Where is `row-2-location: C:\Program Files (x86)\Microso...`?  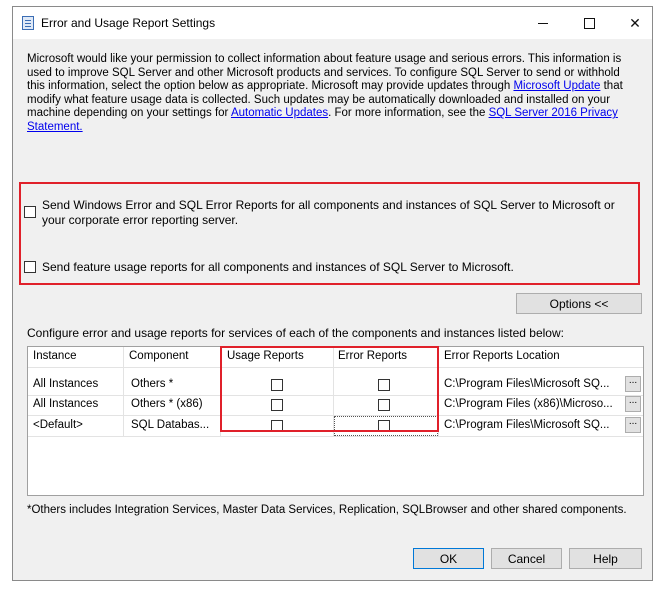 row-2-location: C:\Program Files (x86)\Microso... is located at coordinates (528, 404).